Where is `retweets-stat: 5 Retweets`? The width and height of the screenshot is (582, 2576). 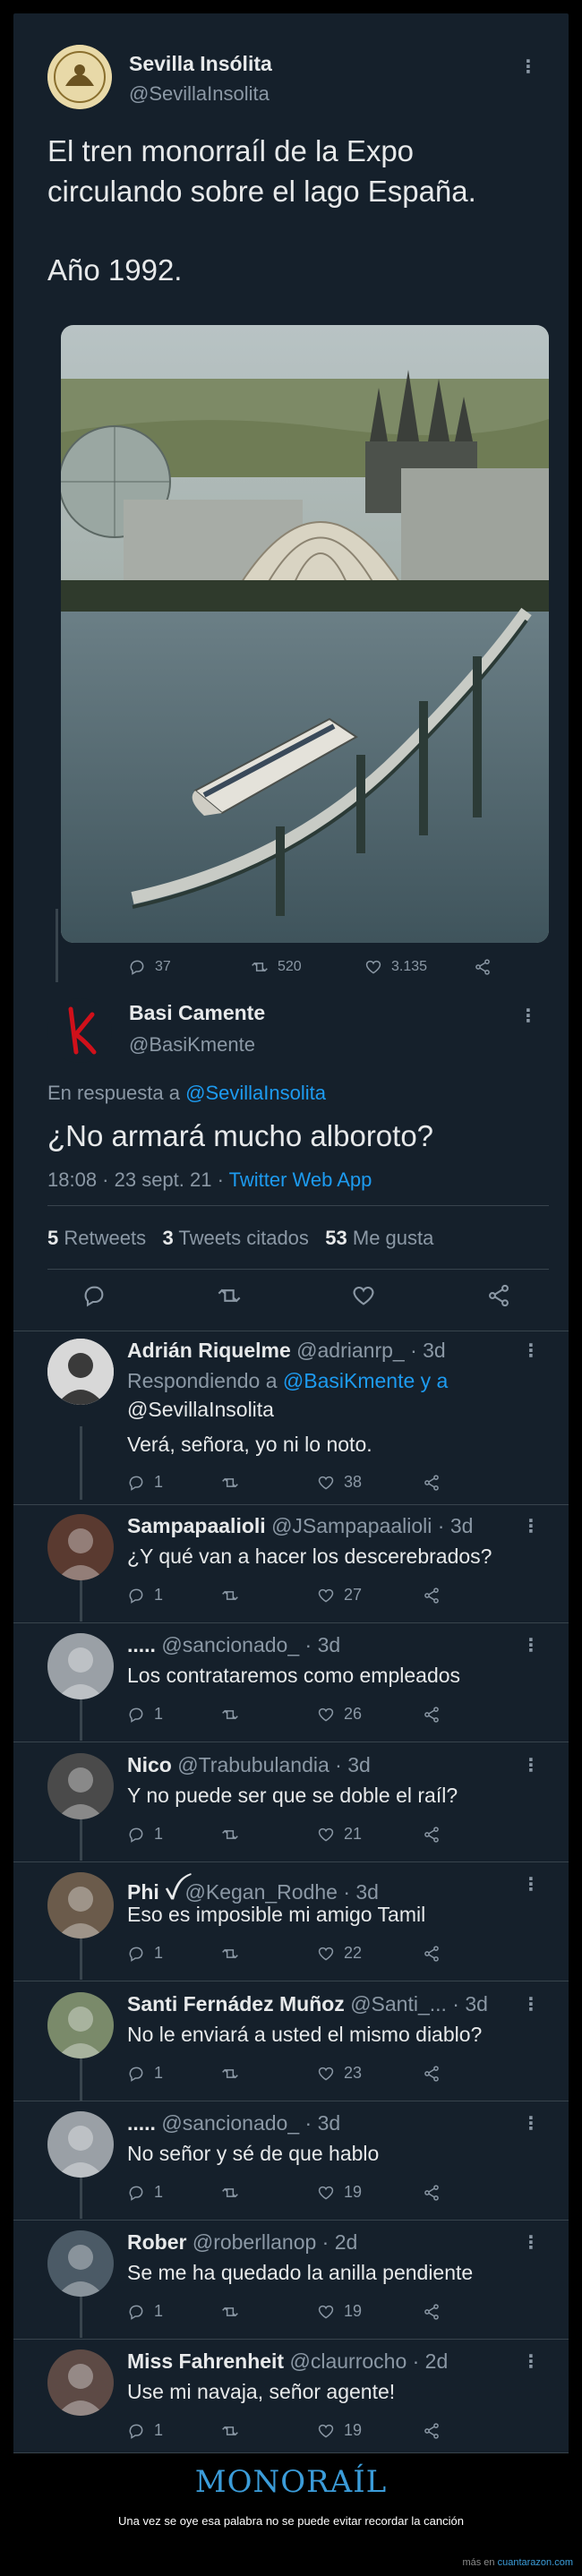 retweets-stat: 5 Retweets is located at coordinates (96, 1238).